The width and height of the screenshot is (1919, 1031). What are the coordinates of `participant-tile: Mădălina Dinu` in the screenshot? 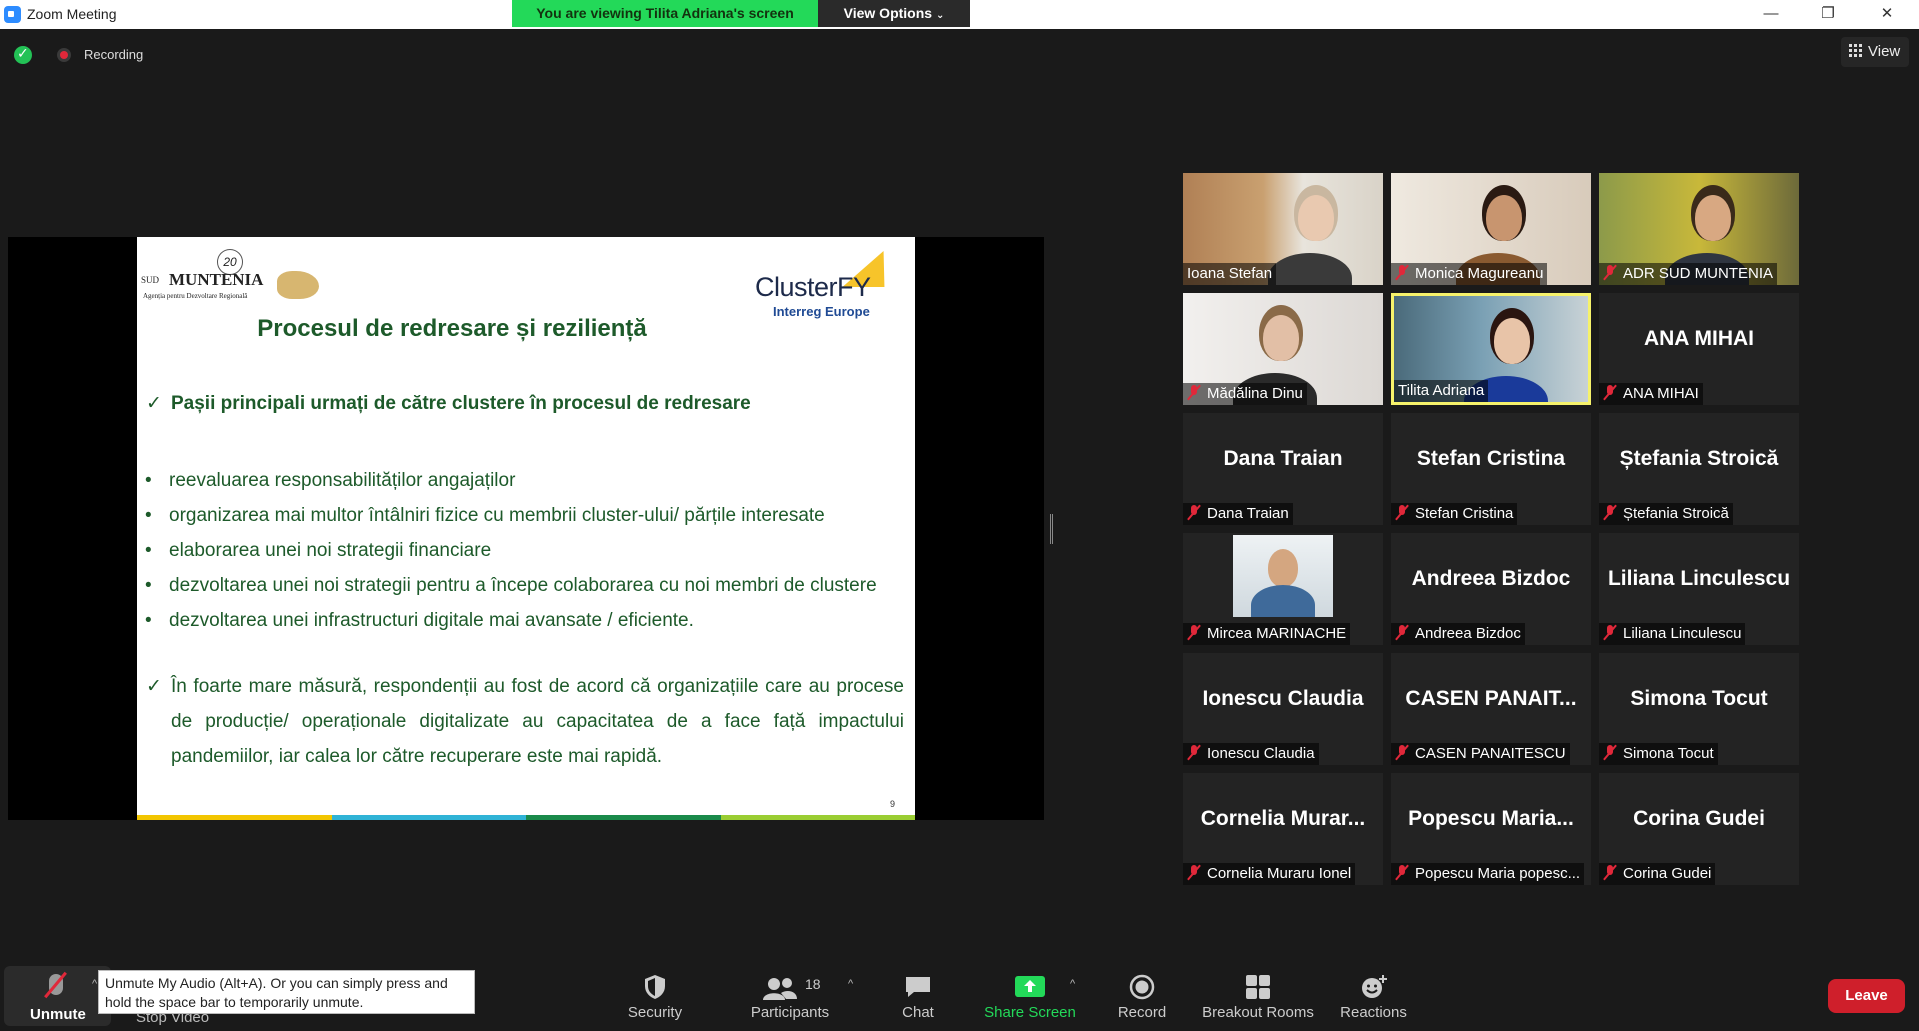 It's located at (1283, 349).